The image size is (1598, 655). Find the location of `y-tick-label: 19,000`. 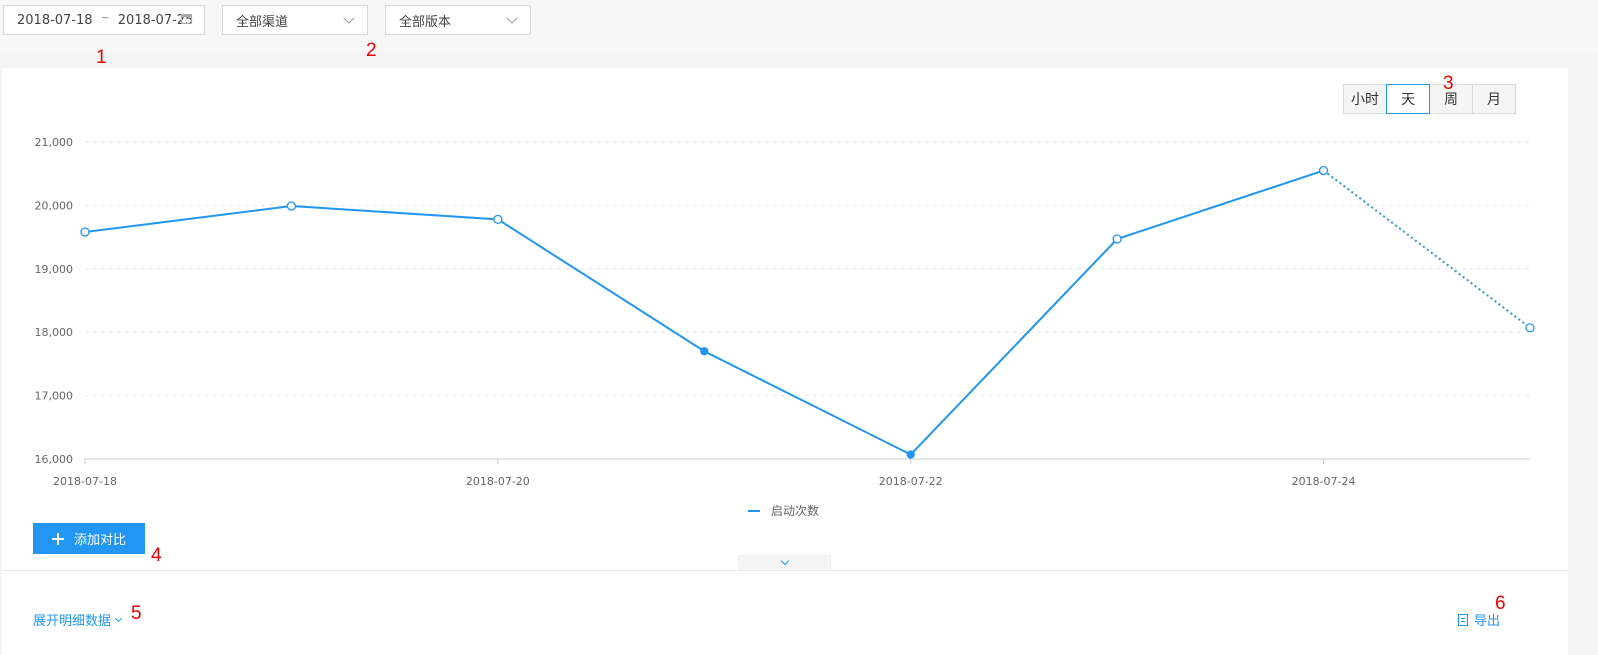

y-tick-label: 19,000 is located at coordinates (54, 269).